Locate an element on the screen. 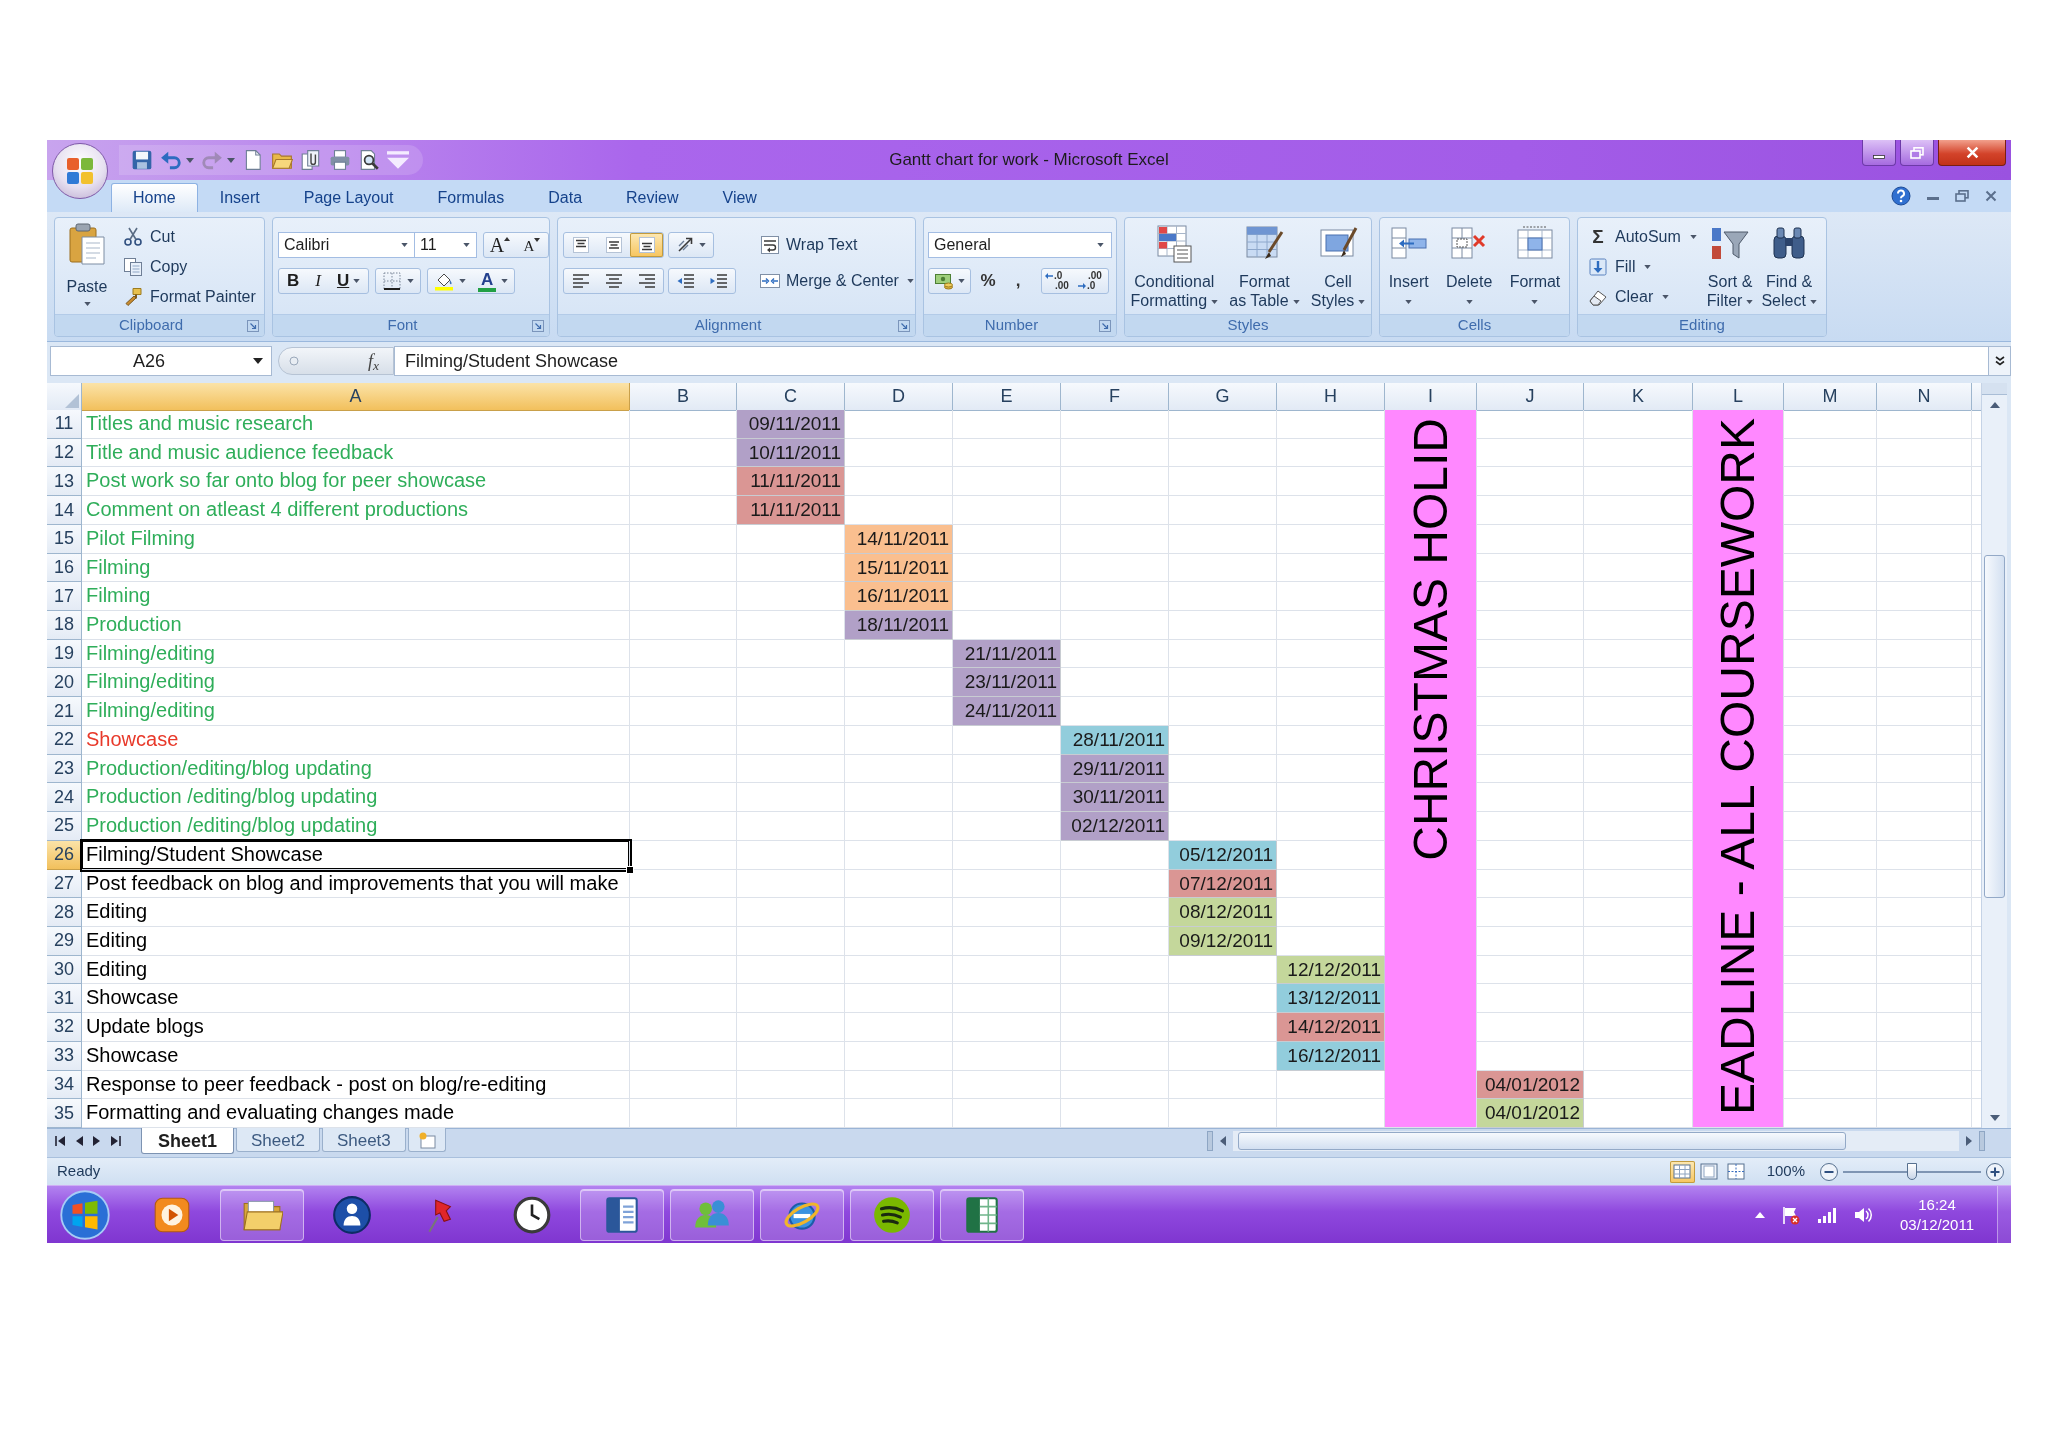  orientation-button is located at coordinates (691, 245).